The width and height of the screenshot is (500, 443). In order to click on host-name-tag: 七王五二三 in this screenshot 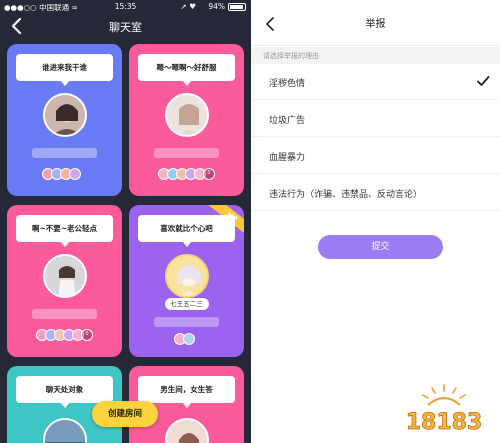, I will do `click(186, 304)`.